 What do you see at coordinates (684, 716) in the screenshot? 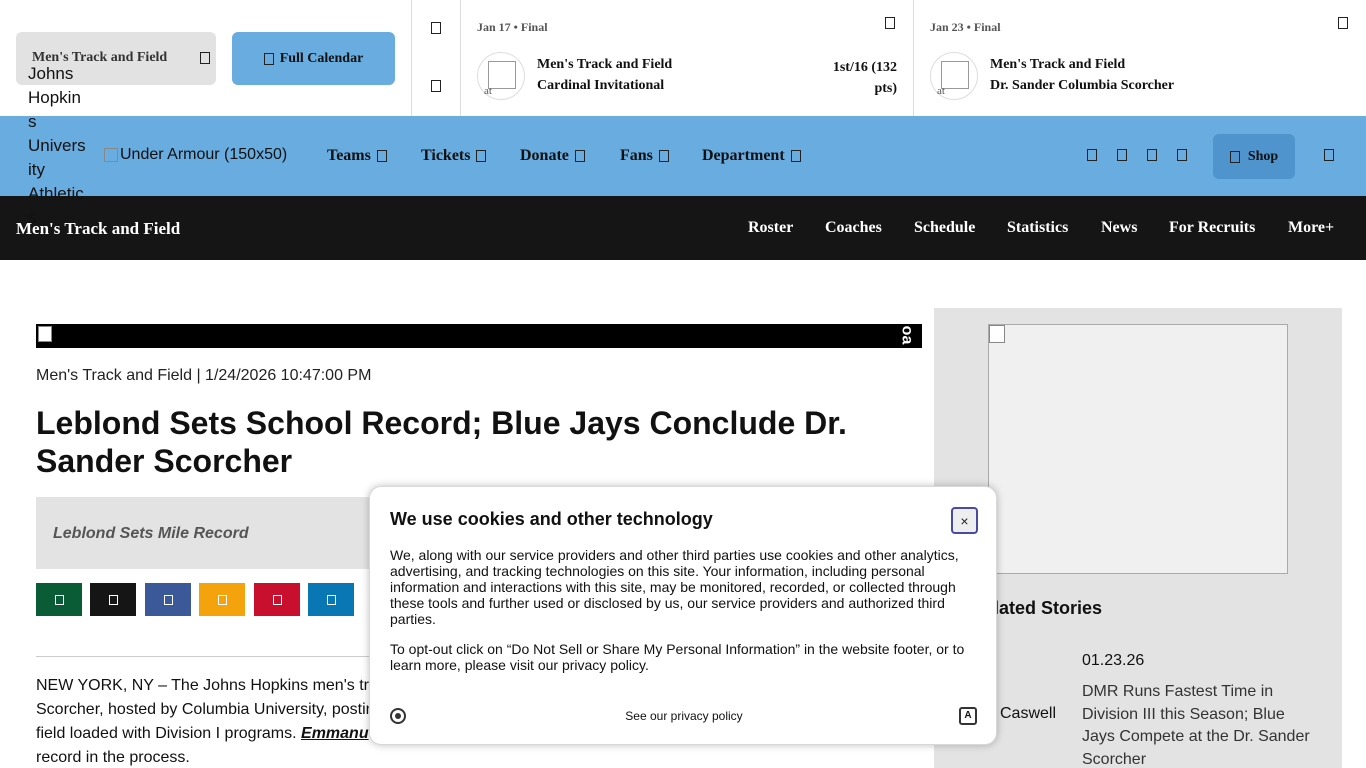
I see `privacy-policy-link: See our privacy policy` at bounding box center [684, 716].